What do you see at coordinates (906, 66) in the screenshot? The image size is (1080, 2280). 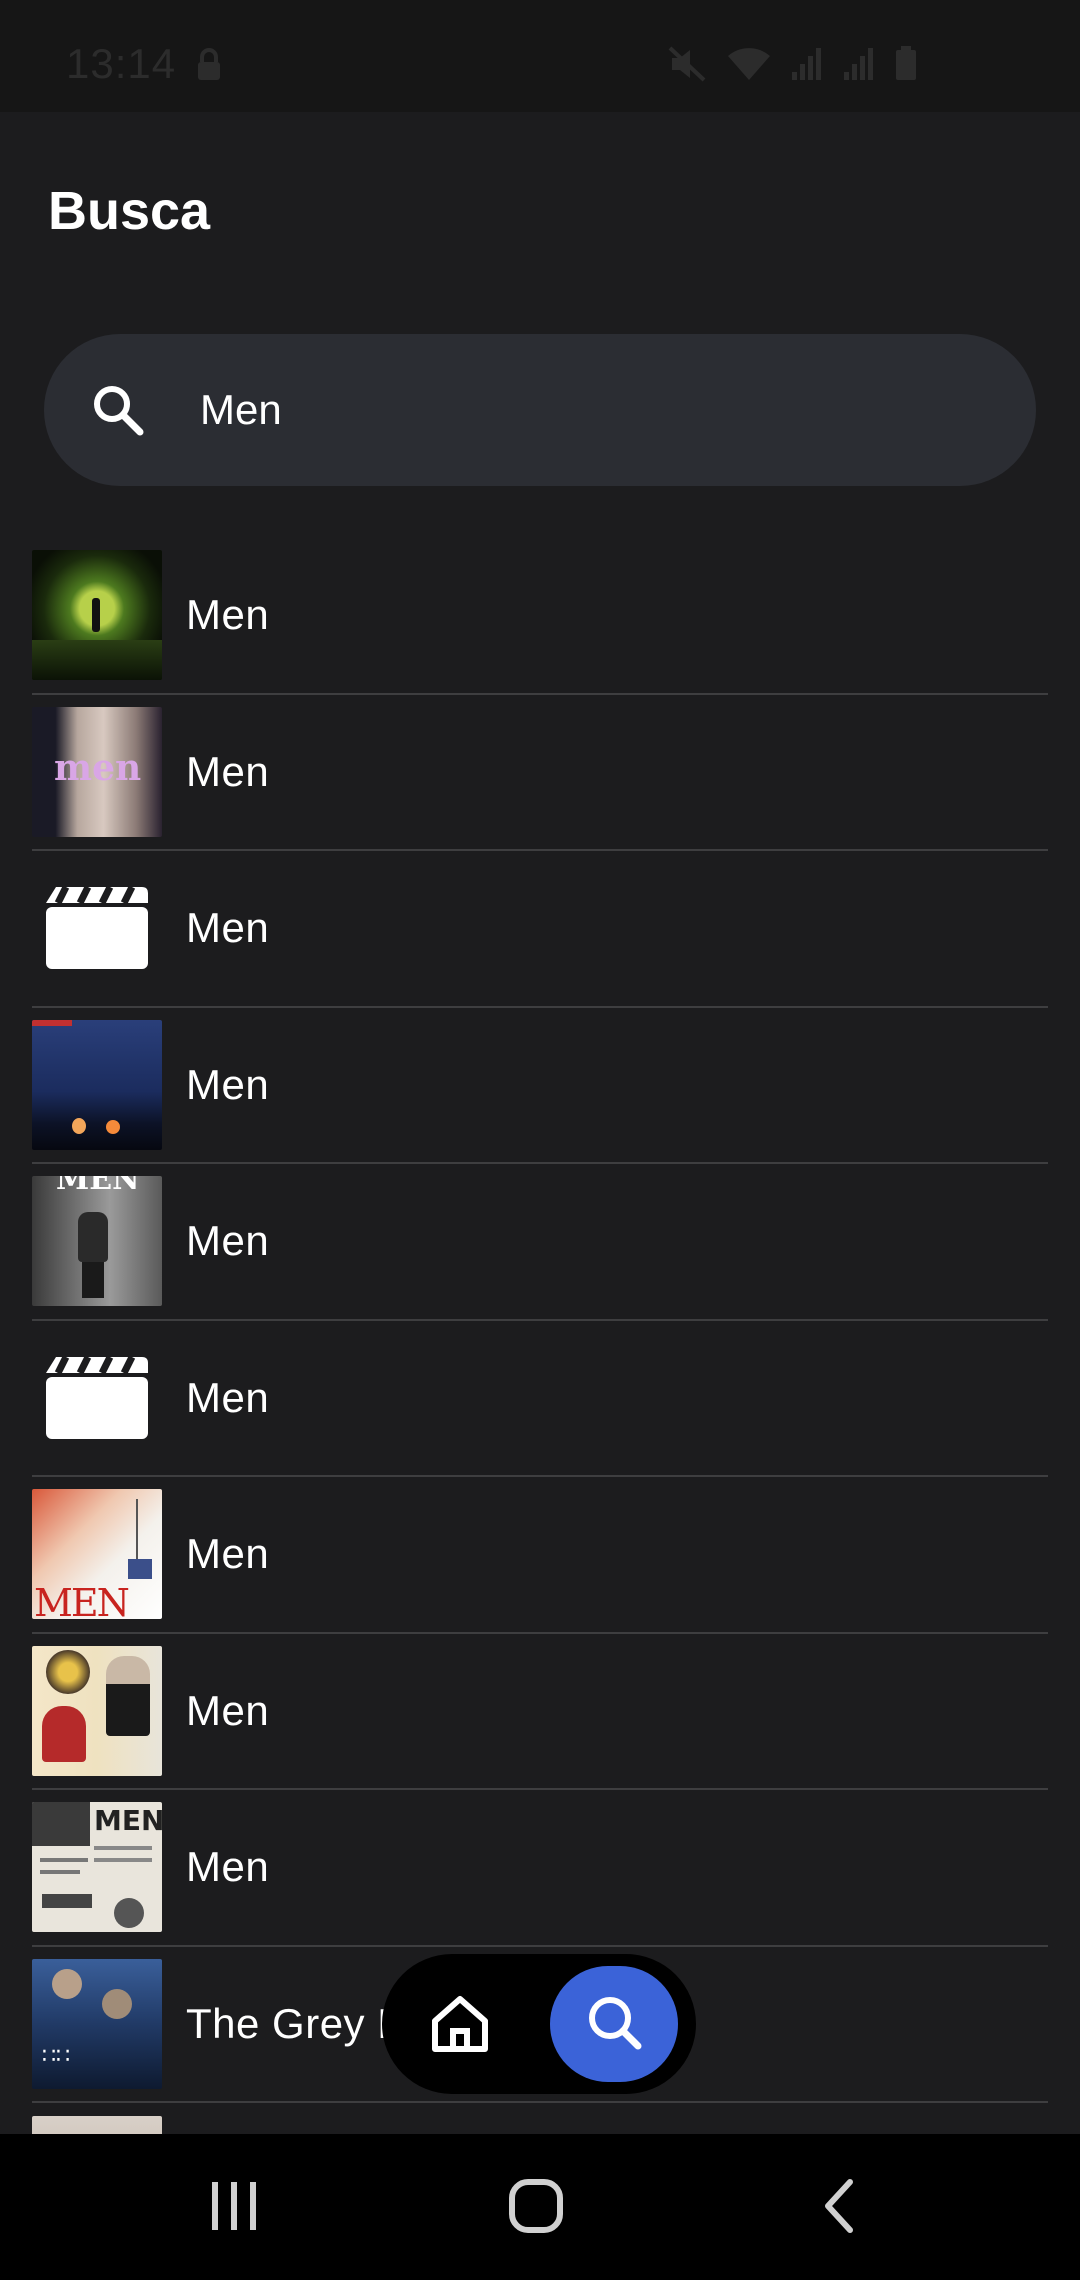 I see `battery-icon` at bounding box center [906, 66].